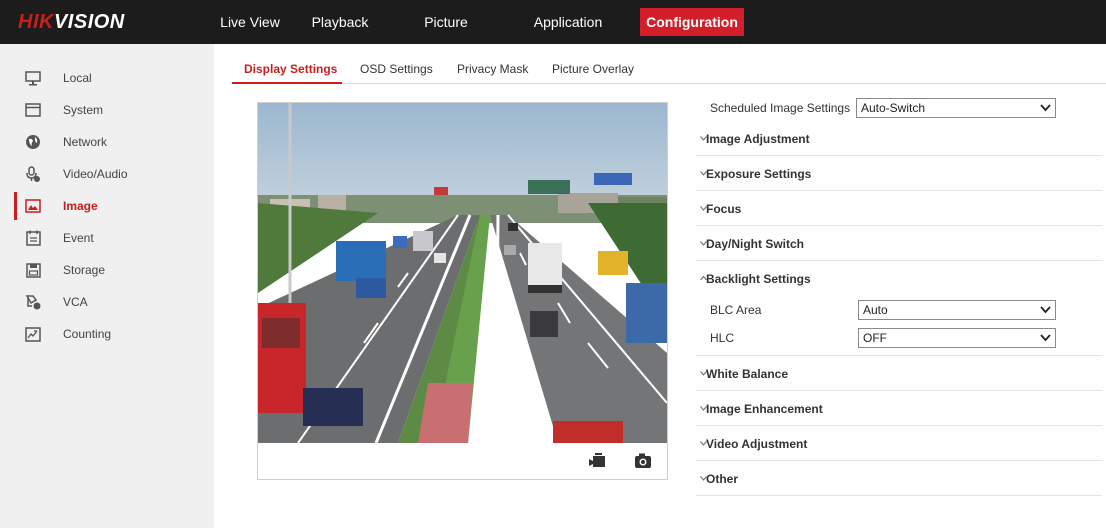  What do you see at coordinates (250, 22) in the screenshot?
I see `tab-live-view: Live View` at bounding box center [250, 22].